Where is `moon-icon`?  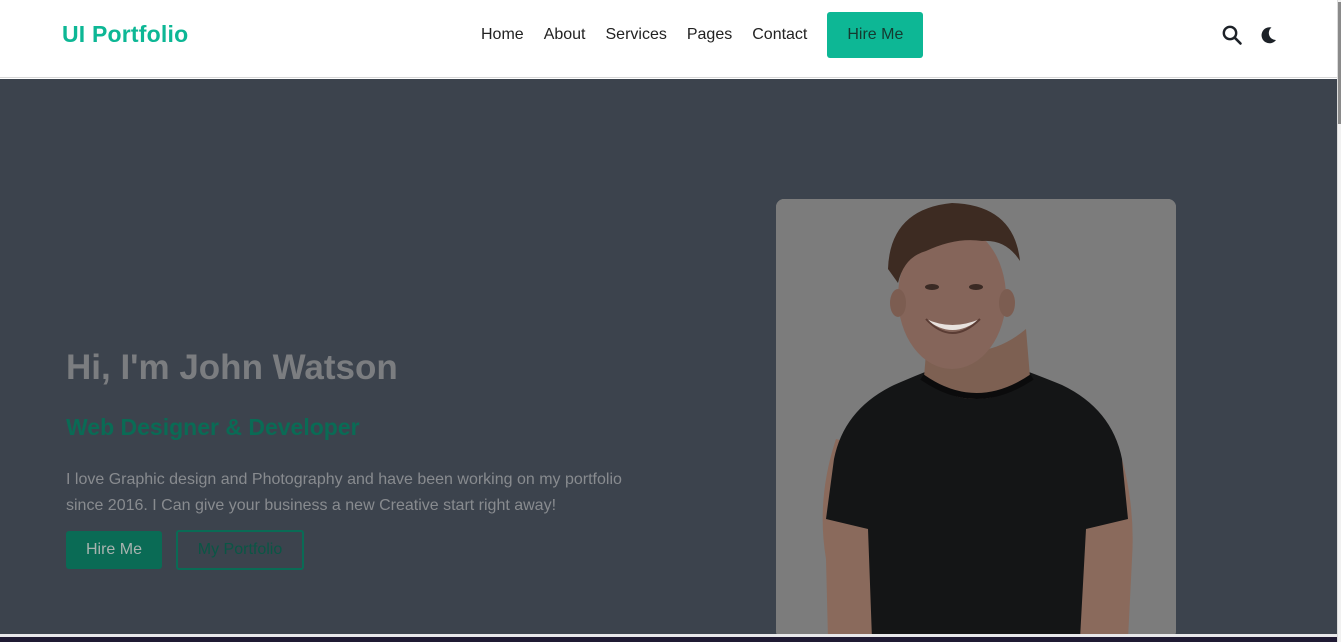
moon-icon is located at coordinates (1268, 35).